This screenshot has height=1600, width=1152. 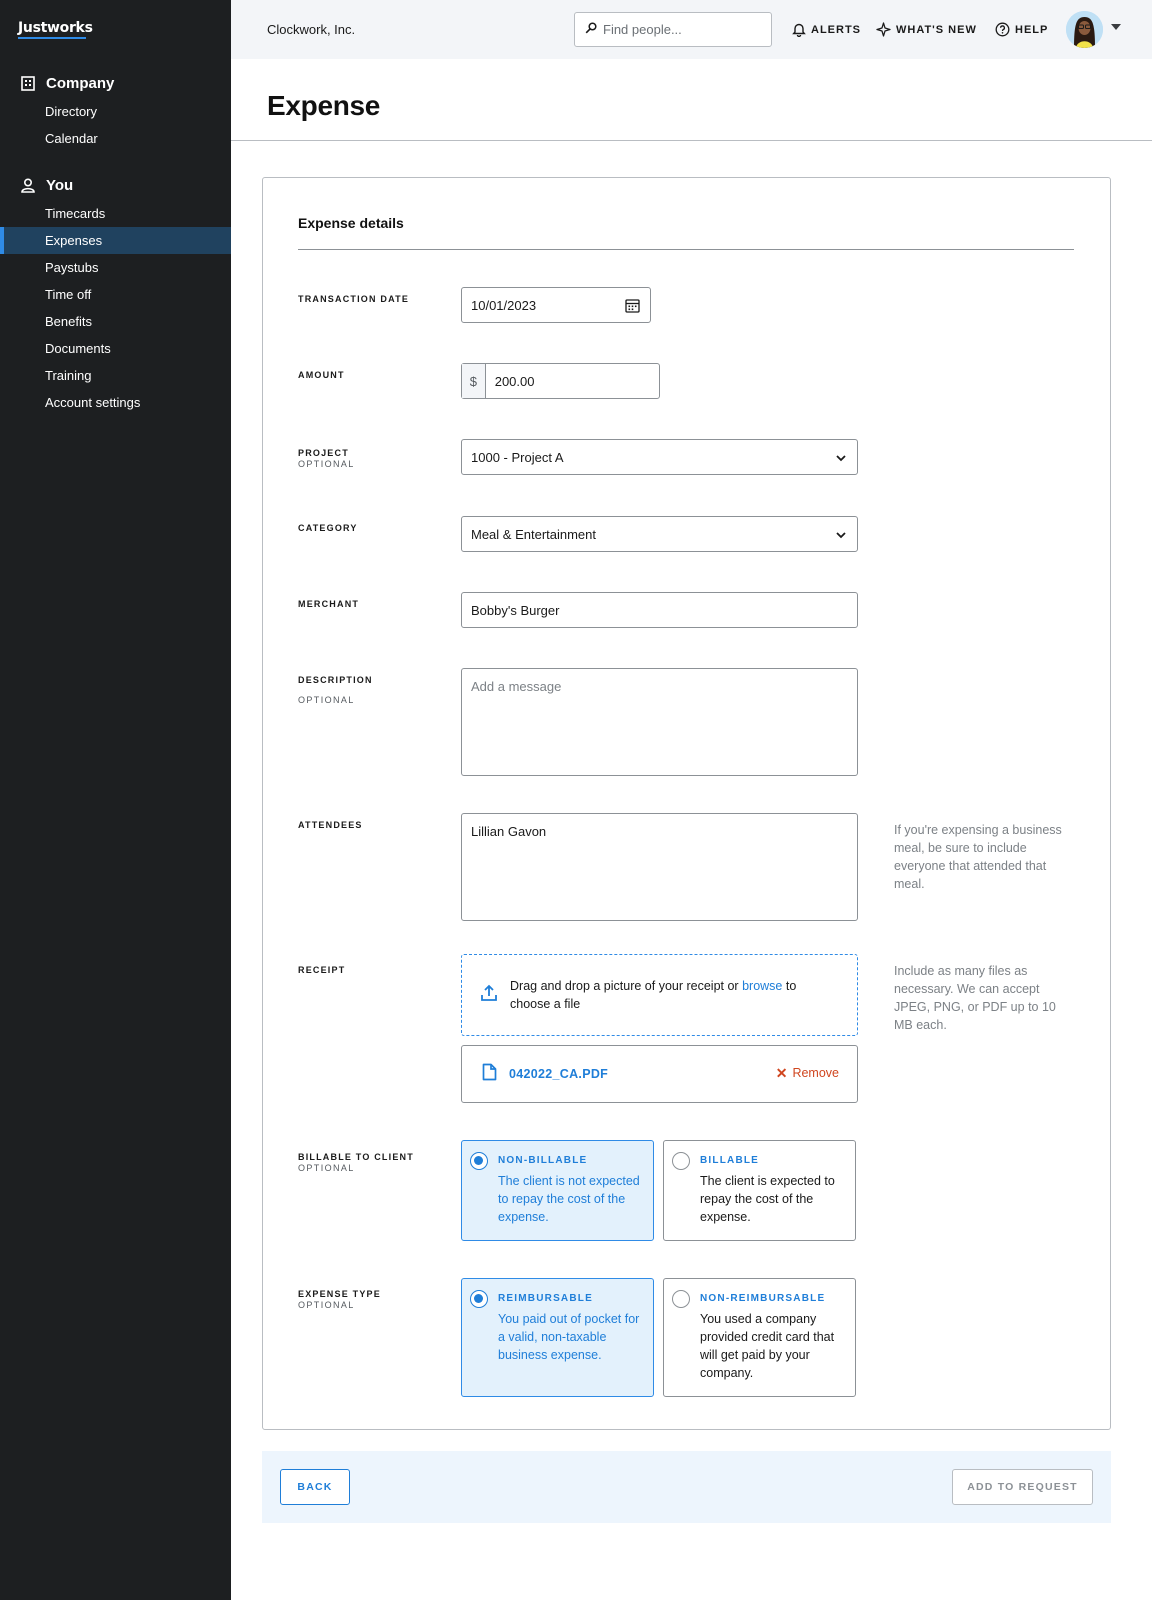 What do you see at coordinates (659, 534) in the screenshot?
I see `category-select: Meal & Entertainment` at bounding box center [659, 534].